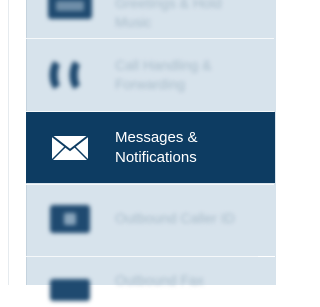 This screenshot has width=320, height=307. What do you see at coordinates (70, 289) in the screenshot?
I see `fax-icon` at bounding box center [70, 289].